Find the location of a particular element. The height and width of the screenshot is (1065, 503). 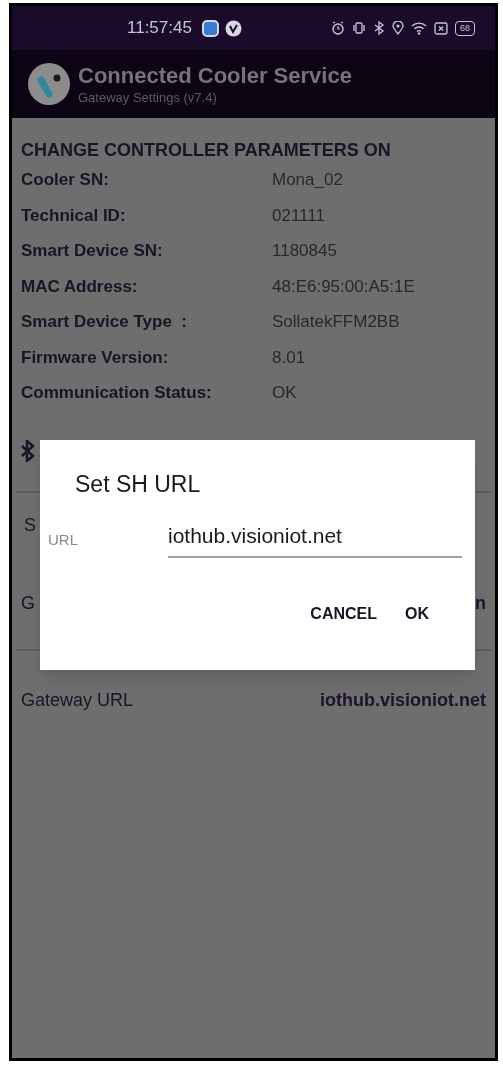

sim-icon is located at coordinates (441, 28).